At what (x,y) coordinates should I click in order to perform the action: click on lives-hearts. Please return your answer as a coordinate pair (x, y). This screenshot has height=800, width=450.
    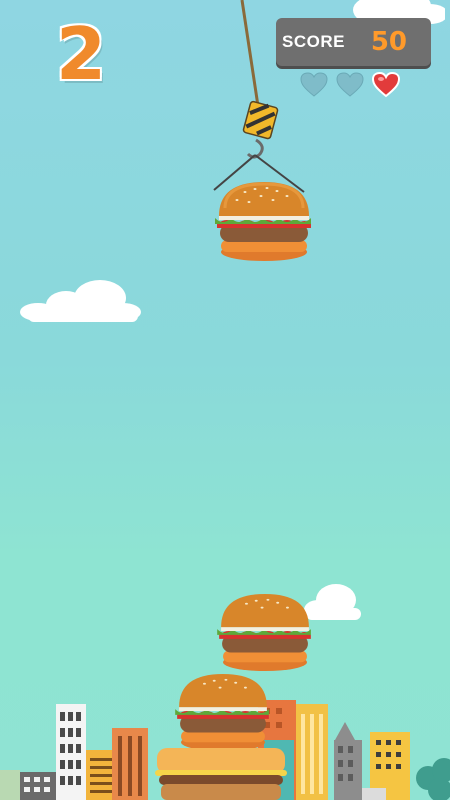
    Looking at the image, I should click on (350, 85).